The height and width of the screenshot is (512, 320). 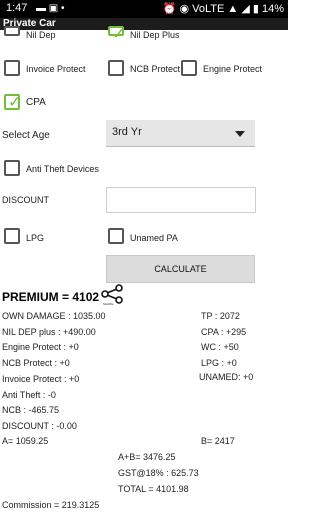 What do you see at coordinates (51, 505) in the screenshot?
I see `commission-value: Commission = 219.3125` at bounding box center [51, 505].